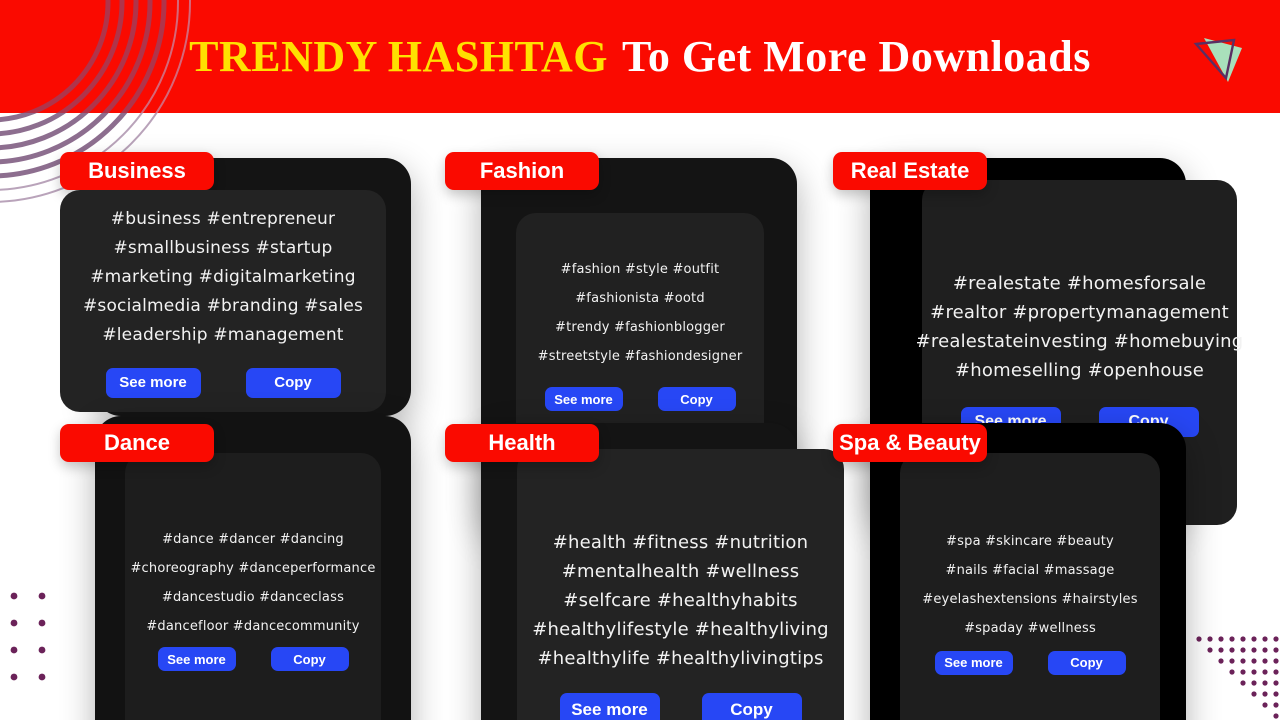 This screenshot has width=1280, height=720. What do you see at coordinates (1086, 662) in the screenshot?
I see `copy-button-spa: Copy` at bounding box center [1086, 662].